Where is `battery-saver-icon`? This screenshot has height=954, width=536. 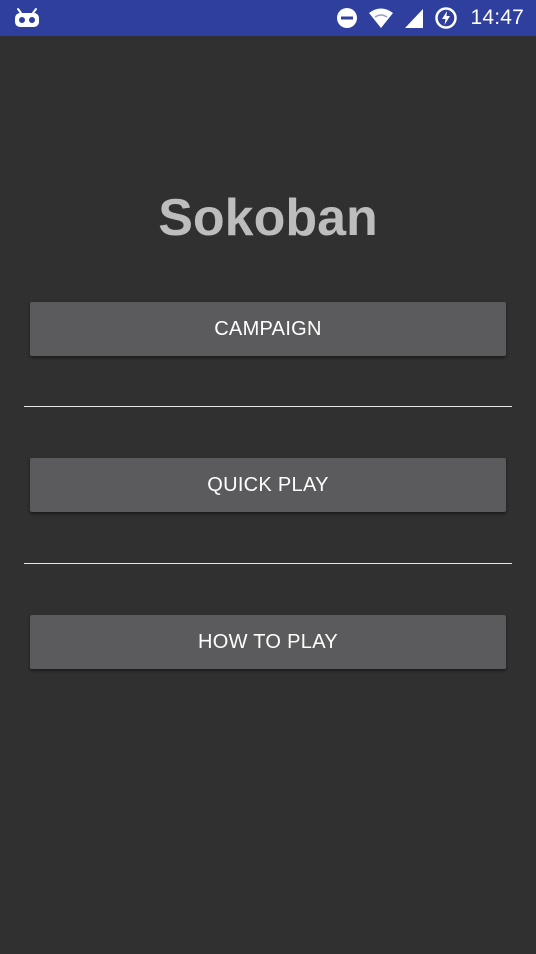
battery-saver-icon is located at coordinates (446, 18).